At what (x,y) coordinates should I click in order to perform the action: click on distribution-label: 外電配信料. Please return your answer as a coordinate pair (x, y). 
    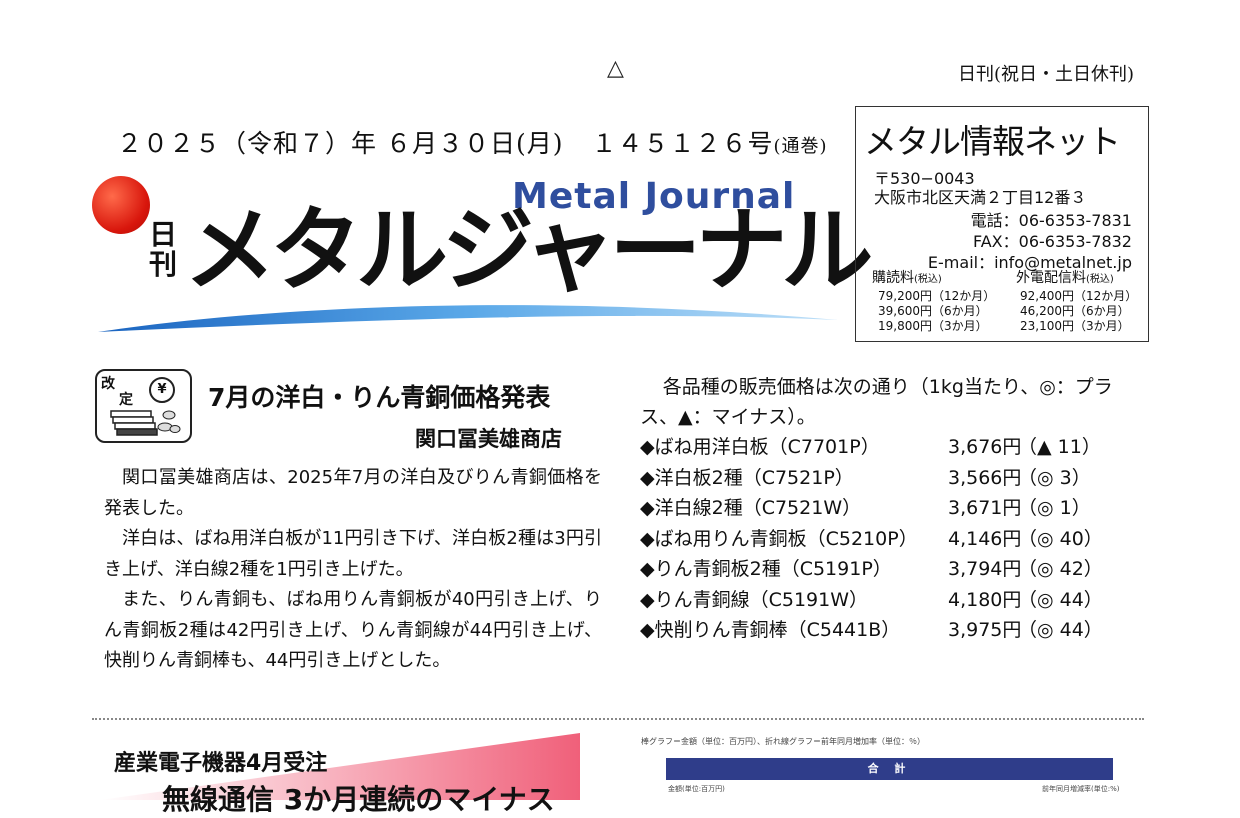
    Looking at the image, I should click on (1051, 278).